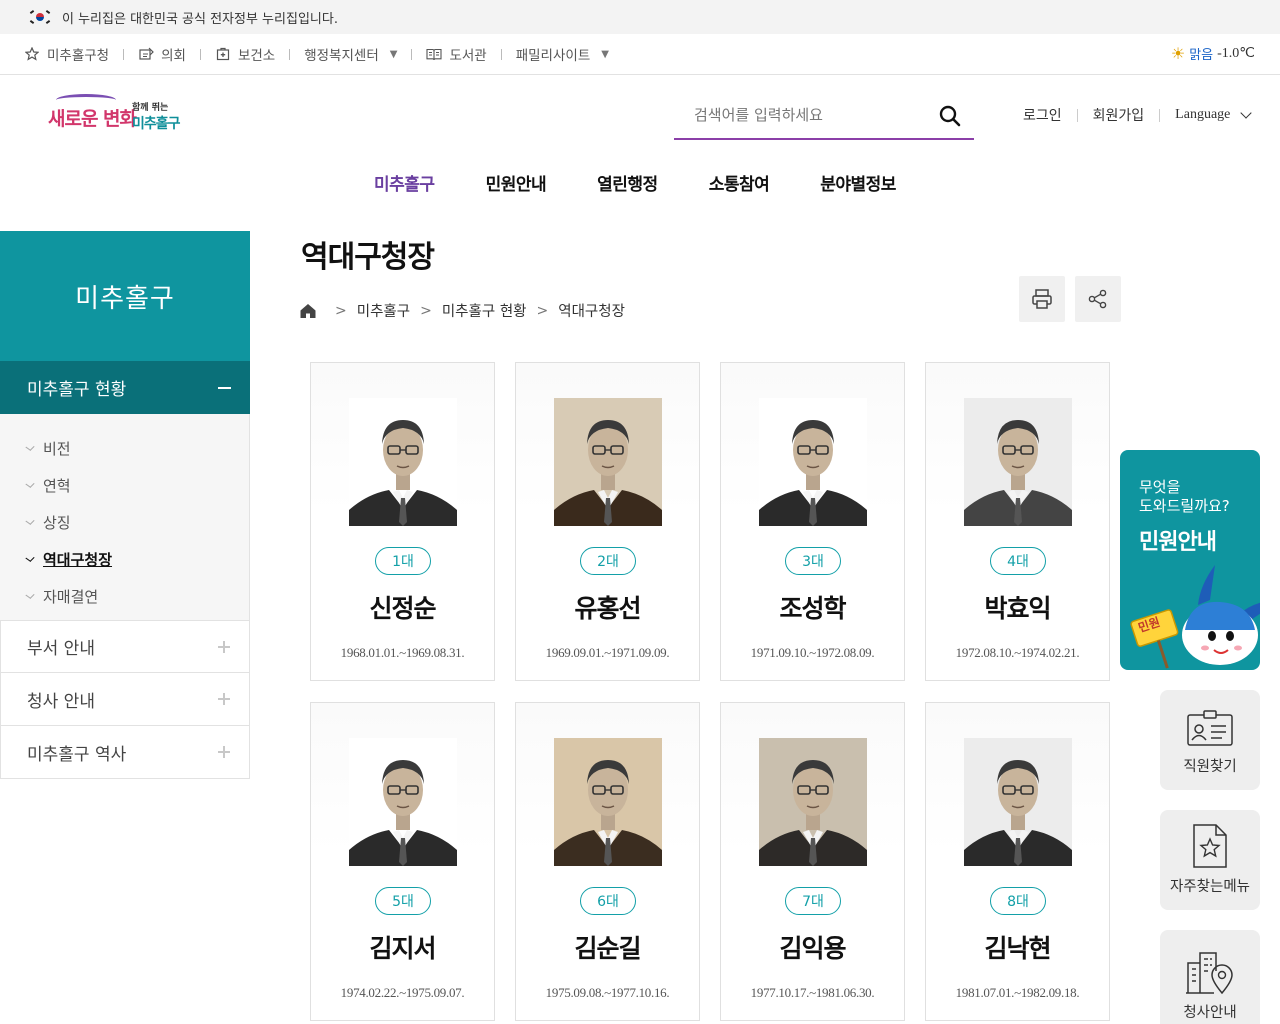  What do you see at coordinates (66, 54) in the screenshot?
I see `util-link-gucheong: 미추홀구청` at bounding box center [66, 54].